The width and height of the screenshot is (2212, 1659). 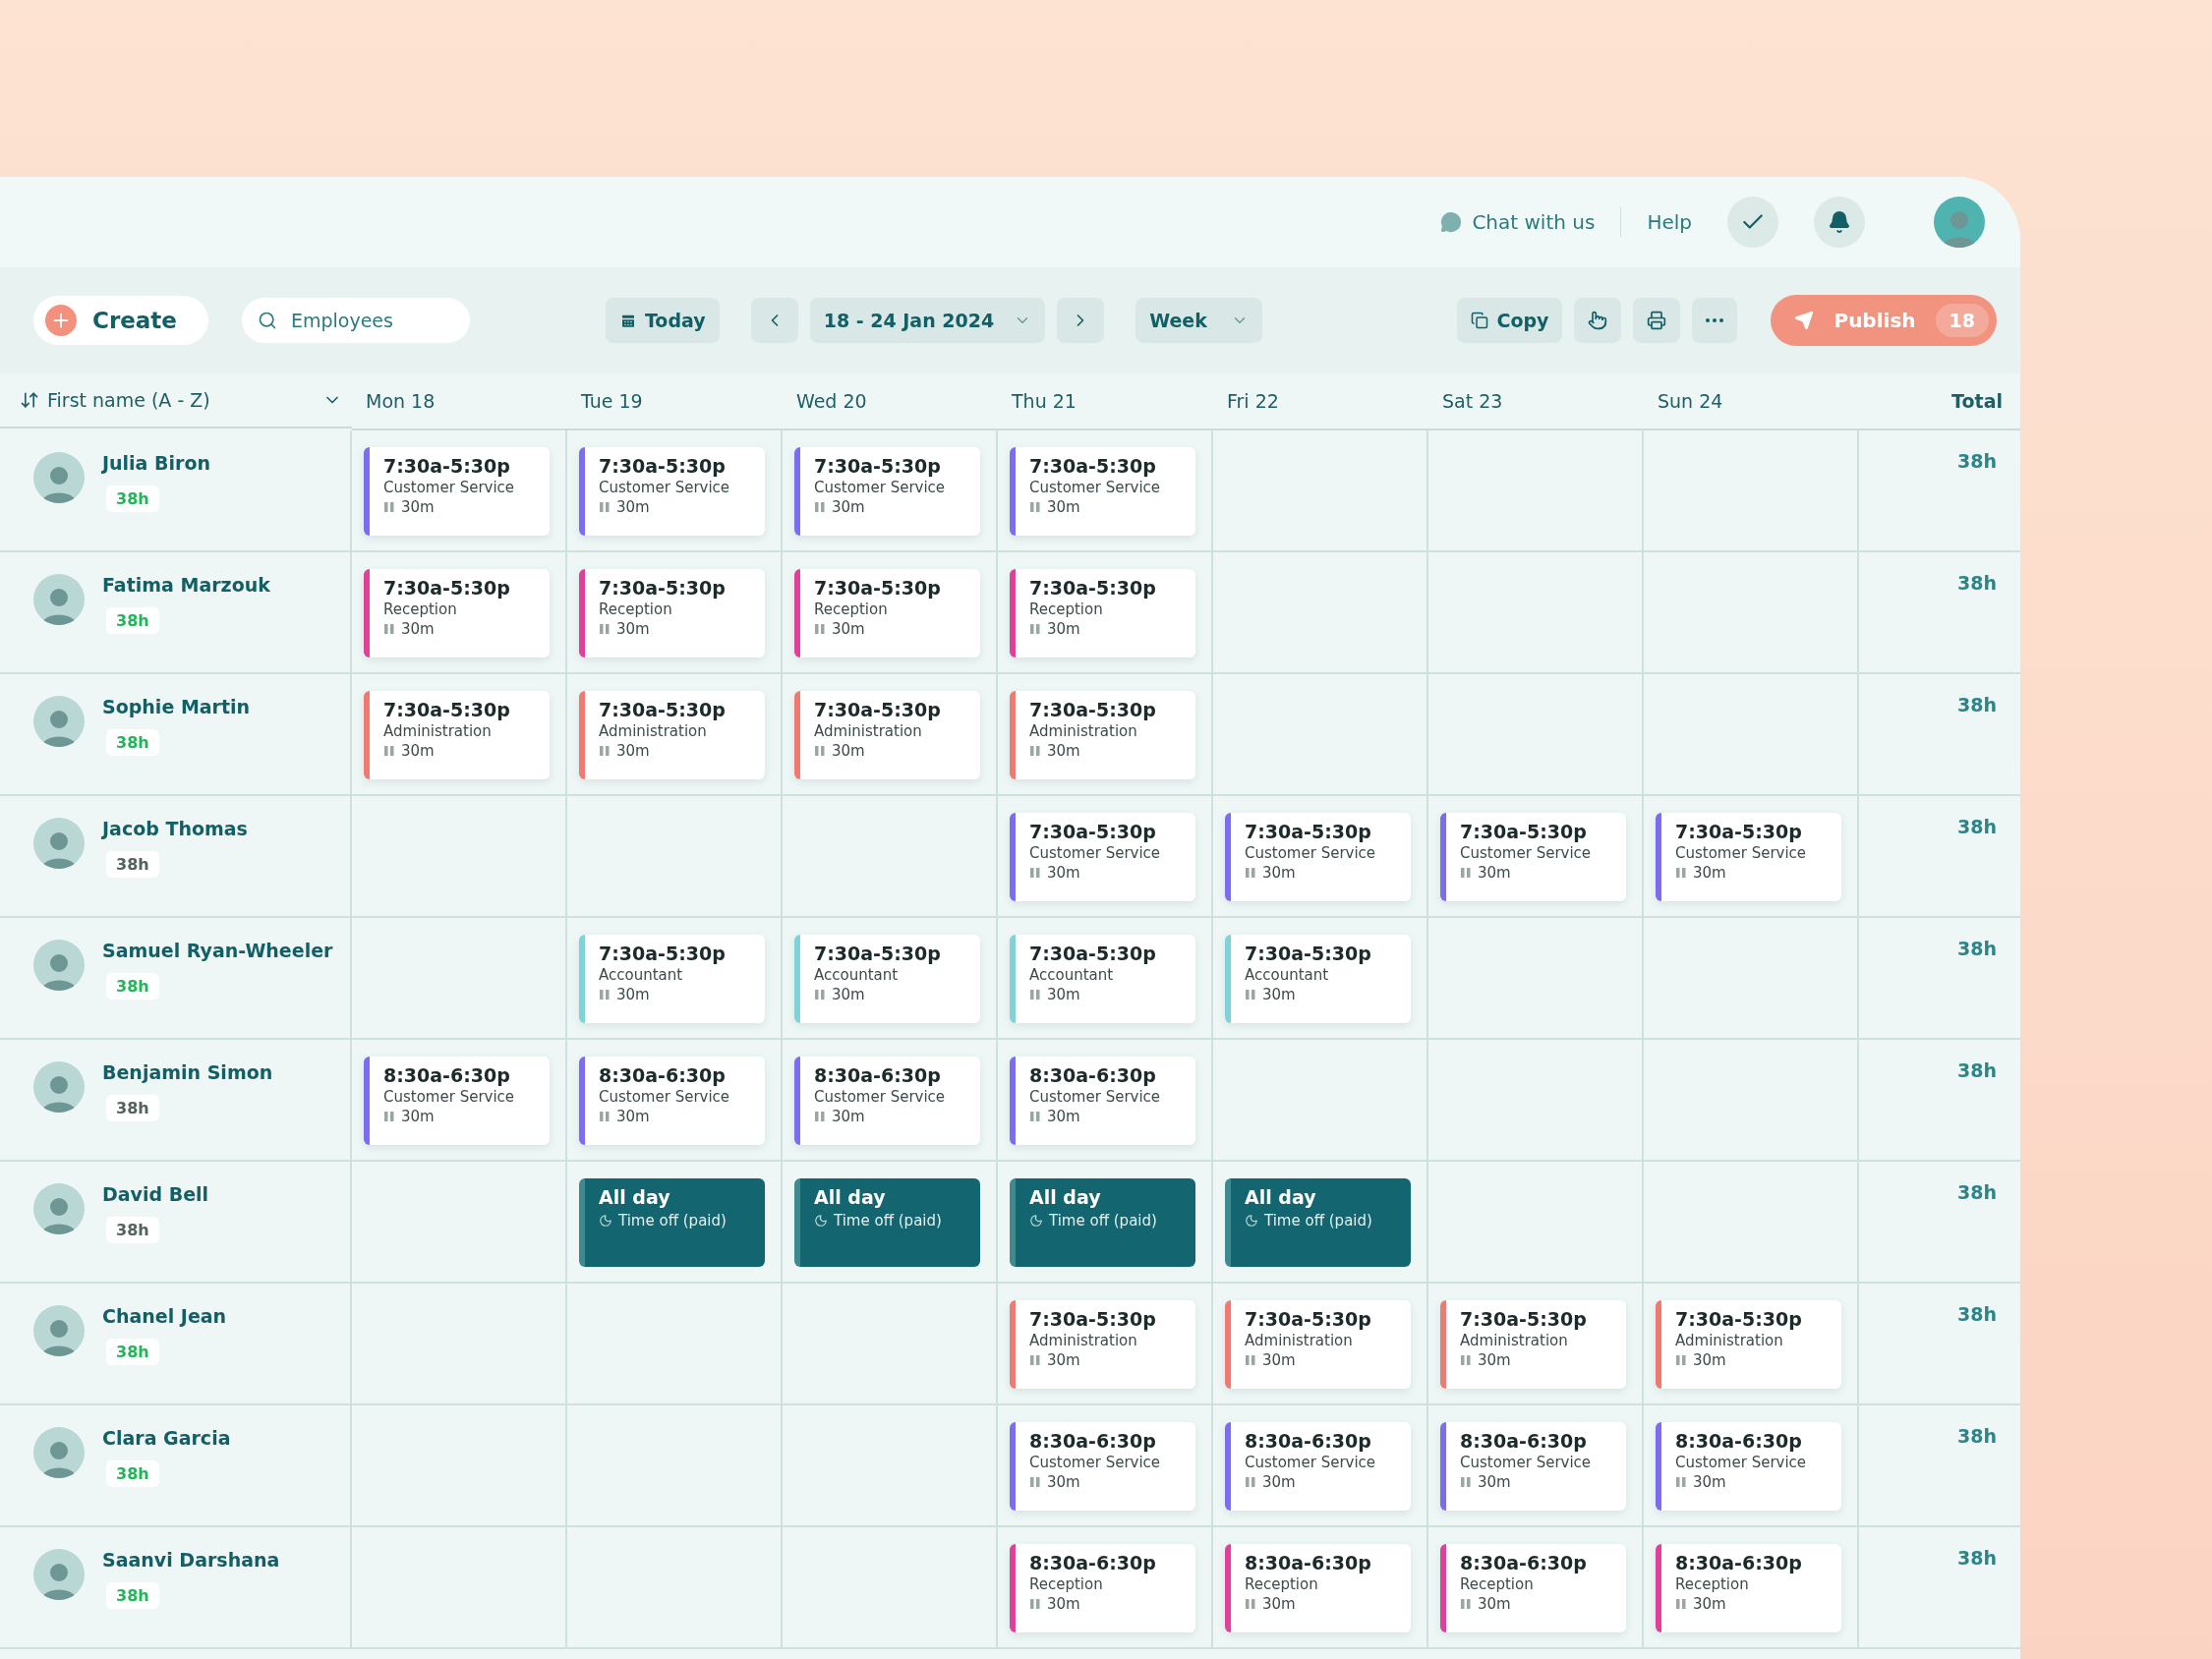 I want to click on search-input: Employees, so click(x=364, y=320).